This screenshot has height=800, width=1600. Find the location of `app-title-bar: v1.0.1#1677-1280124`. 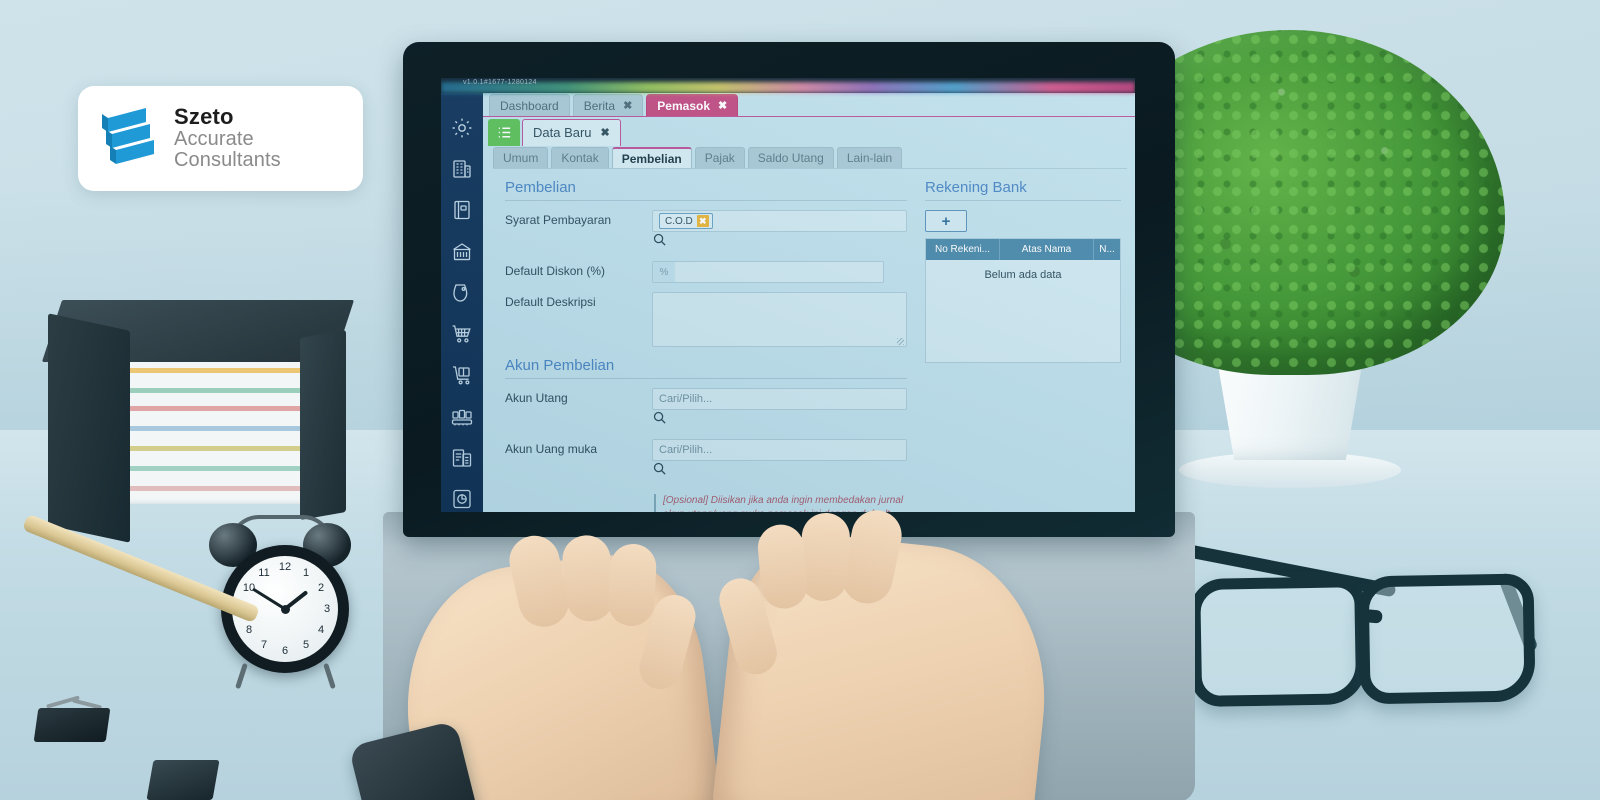

app-title-bar: v1.0.1#1677-1280124 is located at coordinates (788, 85).